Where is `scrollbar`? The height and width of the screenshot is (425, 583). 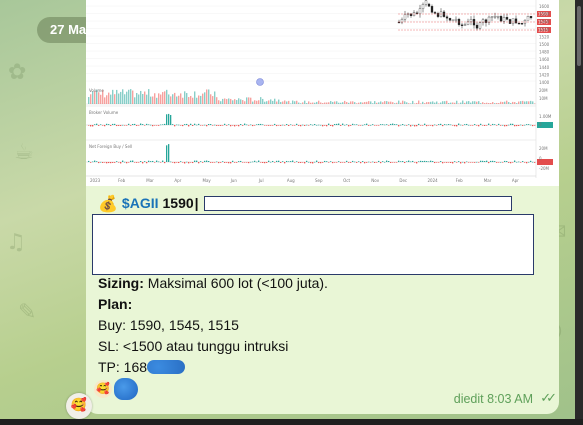 scrollbar is located at coordinates (579, 212).